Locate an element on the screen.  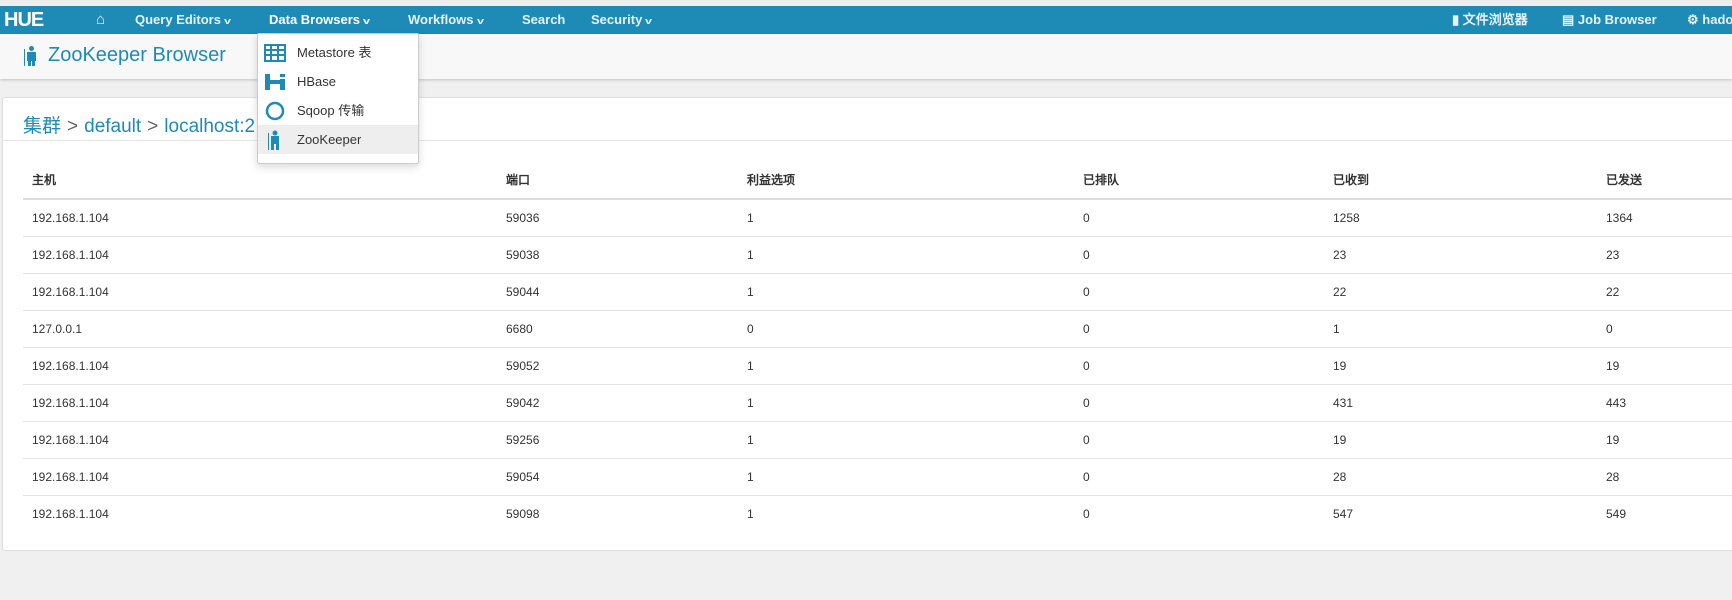
home-icon: ⌂ is located at coordinates (100, 20).